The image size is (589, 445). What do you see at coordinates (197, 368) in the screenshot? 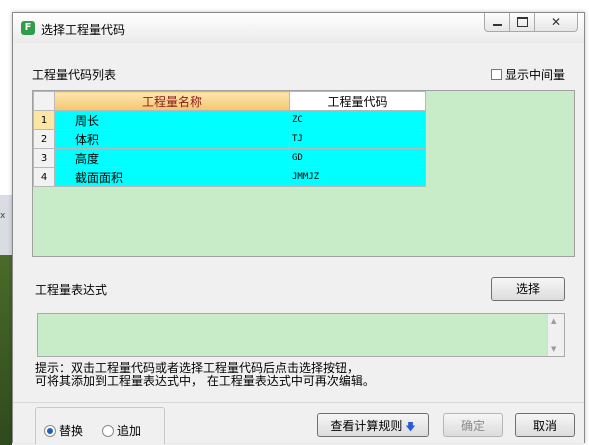
I see `hint-line-1: 提示：双击工程量代码或者选择工程量代码后点击选择按钮，` at bounding box center [197, 368].